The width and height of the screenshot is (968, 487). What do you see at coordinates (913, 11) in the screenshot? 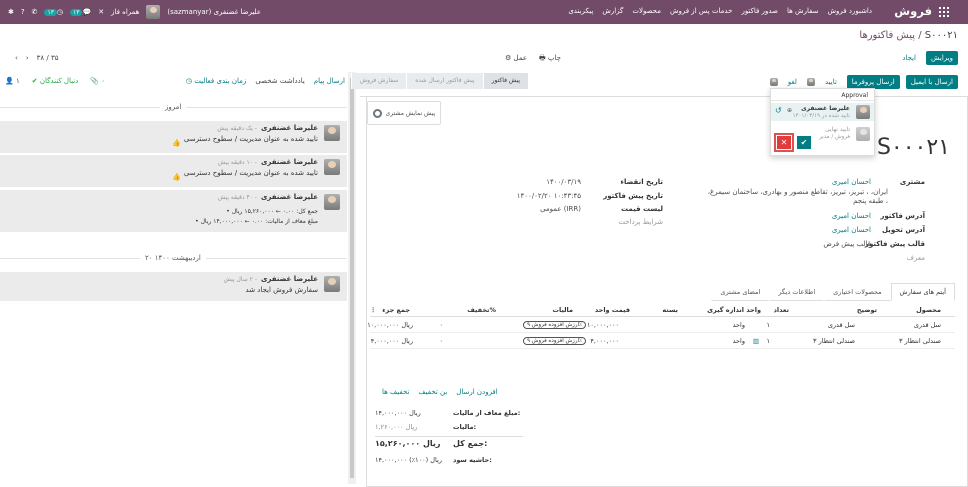
I see `app-brand: فروش` at bounding box center [913, 11].